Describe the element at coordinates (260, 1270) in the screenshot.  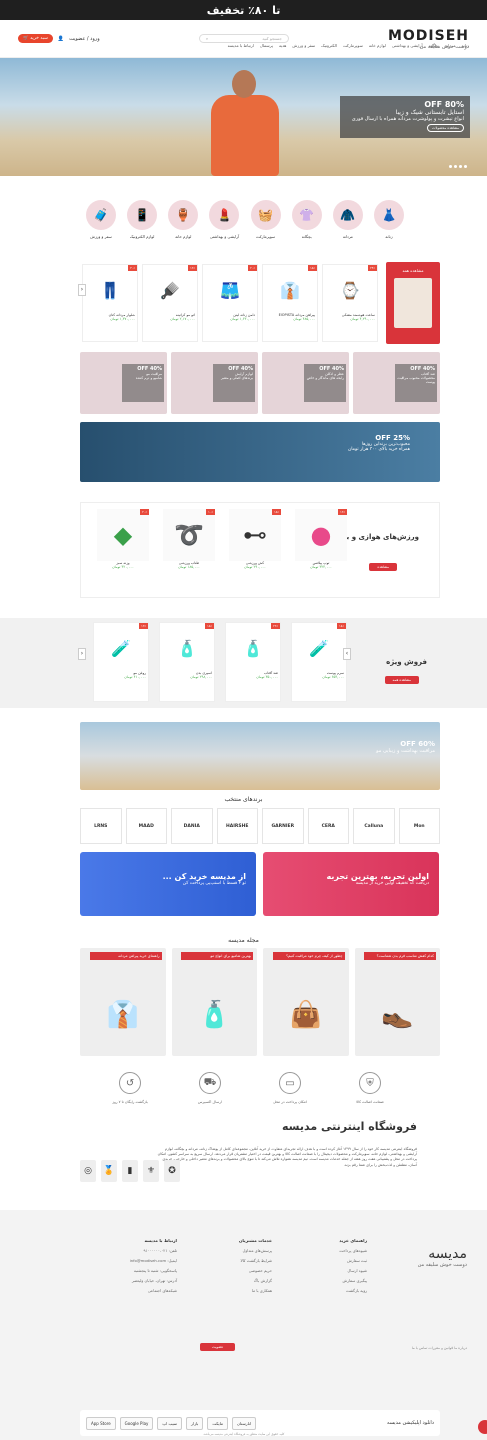
I see `footer-link: حریم خصوصی` at that location.